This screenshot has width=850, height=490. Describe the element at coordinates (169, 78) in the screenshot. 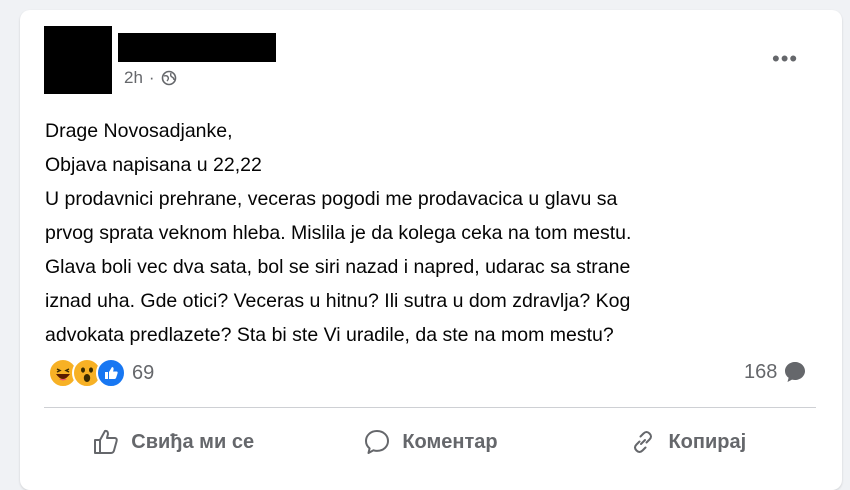

I see `globe-icon` at that location.